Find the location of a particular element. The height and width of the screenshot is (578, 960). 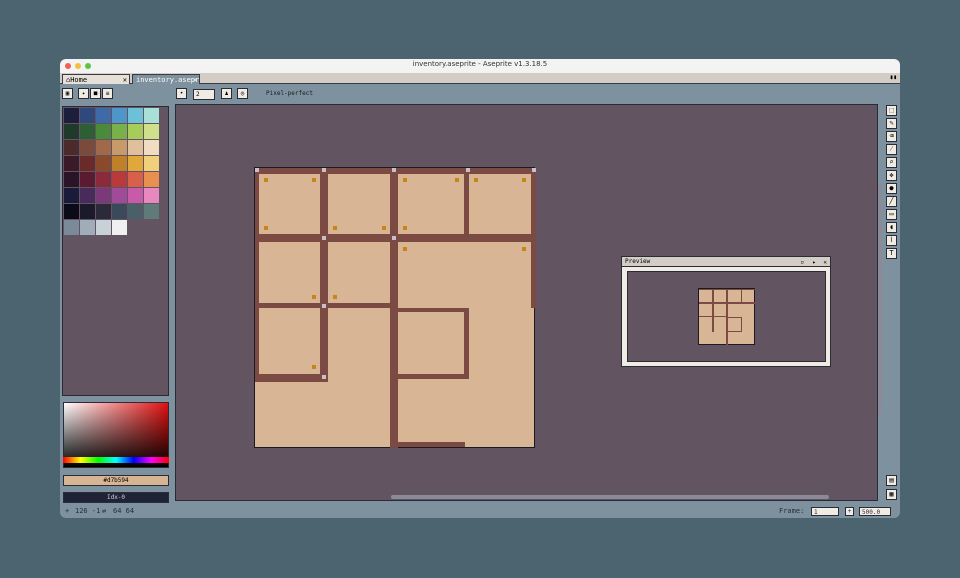

add-frame-icon: + is located at coordinates (849, 511).